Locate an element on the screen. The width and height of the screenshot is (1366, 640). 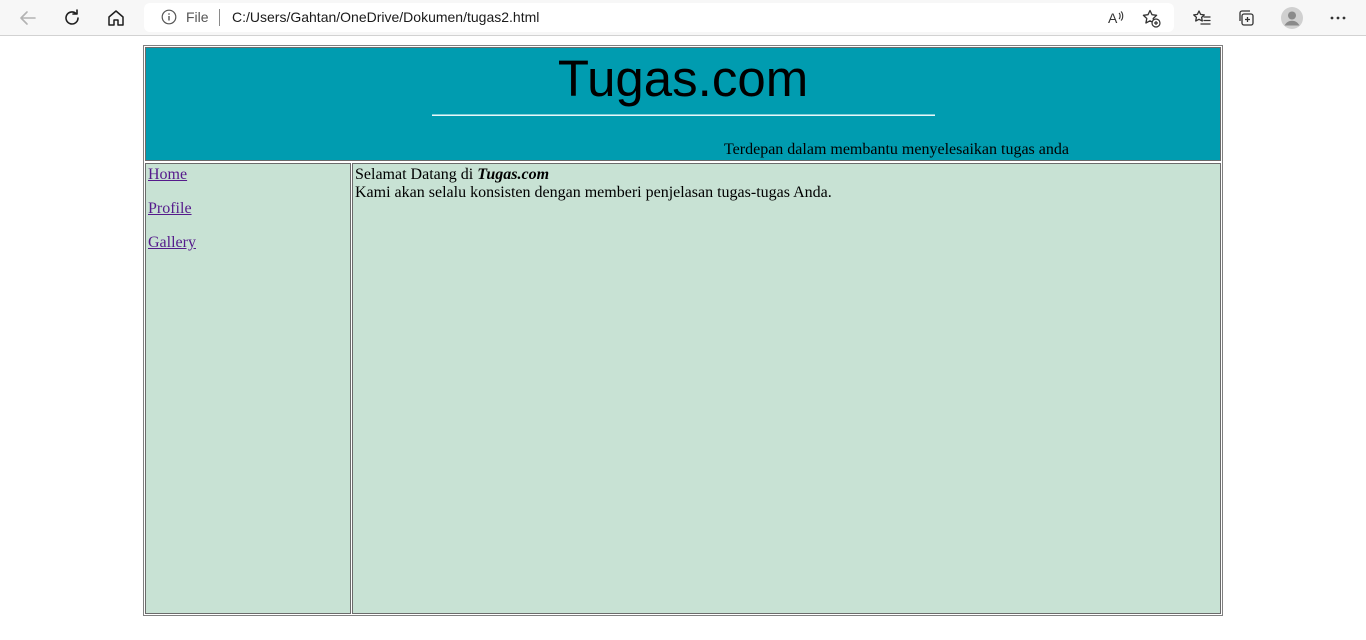
read-aloud-glyph: A is located at coordinates (1113, 18).